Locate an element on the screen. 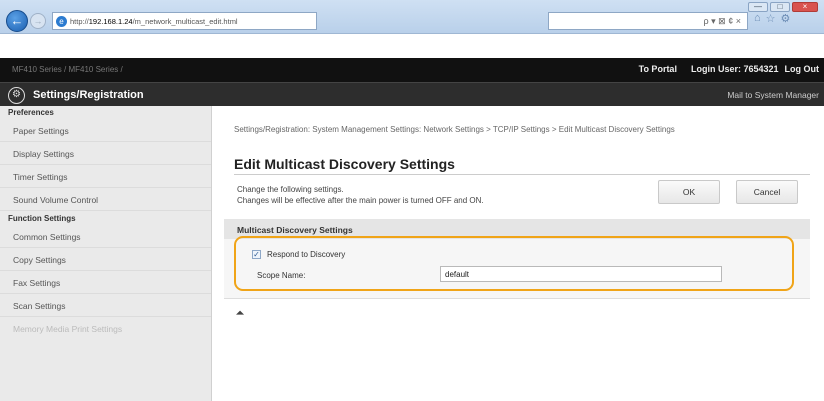 The width and height of the screenshot is (824, 401). browser-logo-icon: e is located at coordinates (61, 21).